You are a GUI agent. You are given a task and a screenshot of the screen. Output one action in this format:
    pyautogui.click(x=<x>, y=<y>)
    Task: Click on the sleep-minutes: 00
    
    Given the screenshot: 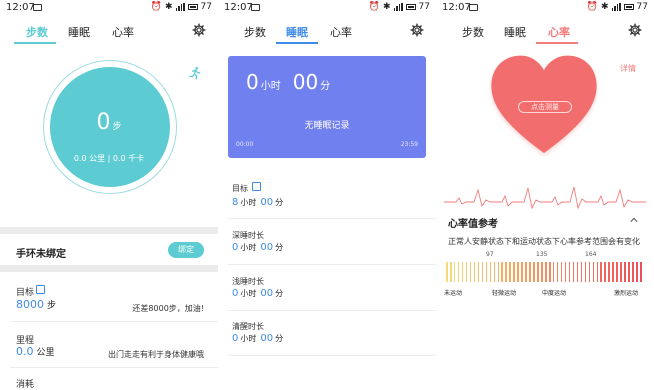 What is the action you would take?
    pyautogui.click(x=305, y=82)
    